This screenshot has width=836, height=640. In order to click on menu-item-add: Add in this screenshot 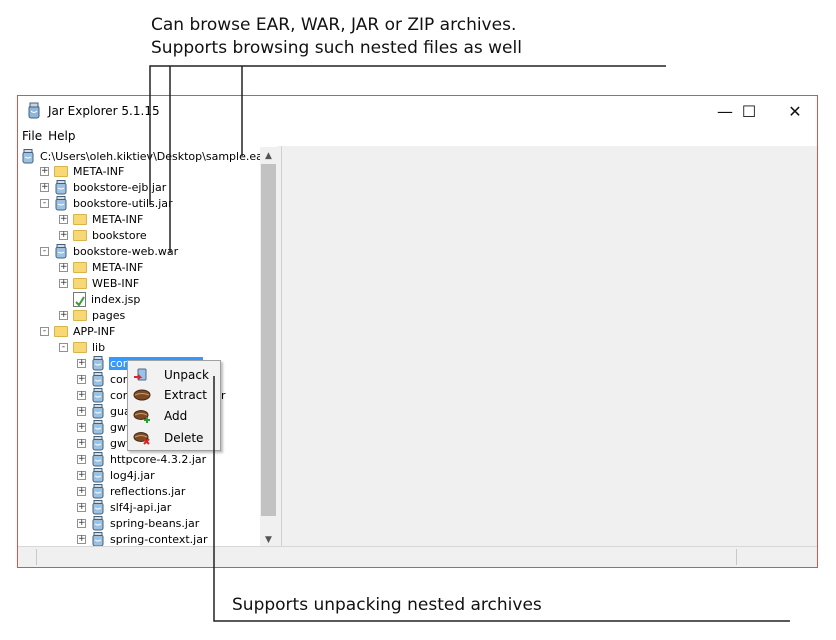, I will do `click(174, 415)`.